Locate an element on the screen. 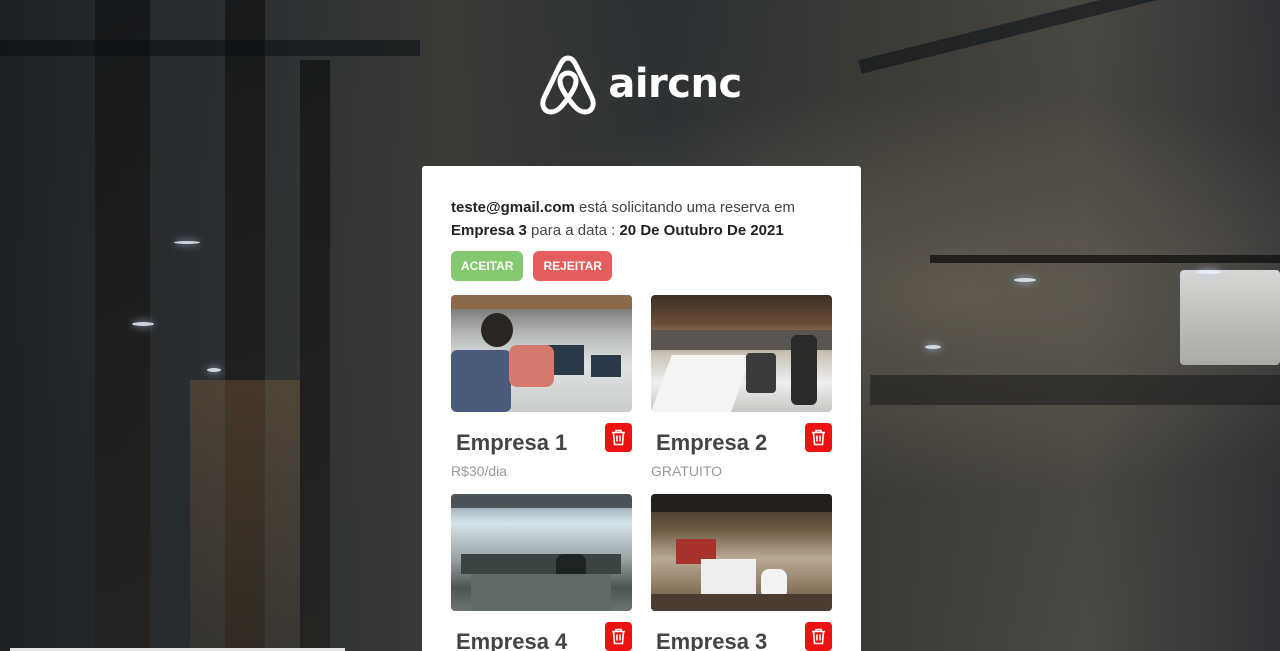  spot-title: Empresa 1 is located at coordinates (512, 442).